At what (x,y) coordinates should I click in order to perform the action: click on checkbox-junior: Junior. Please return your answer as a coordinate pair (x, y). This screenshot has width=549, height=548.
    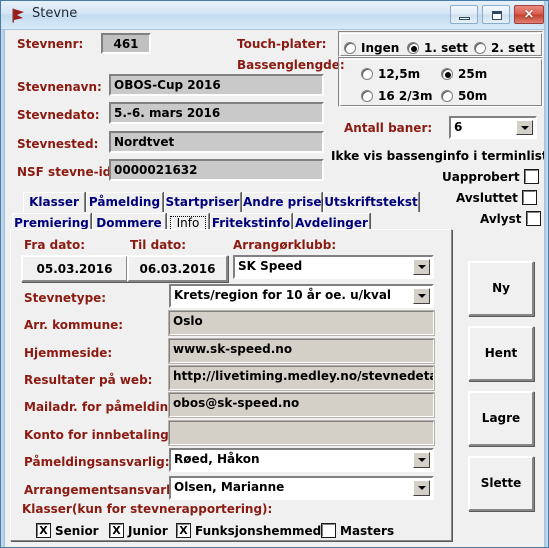
    Looking at the image, I should click on (138, 529).